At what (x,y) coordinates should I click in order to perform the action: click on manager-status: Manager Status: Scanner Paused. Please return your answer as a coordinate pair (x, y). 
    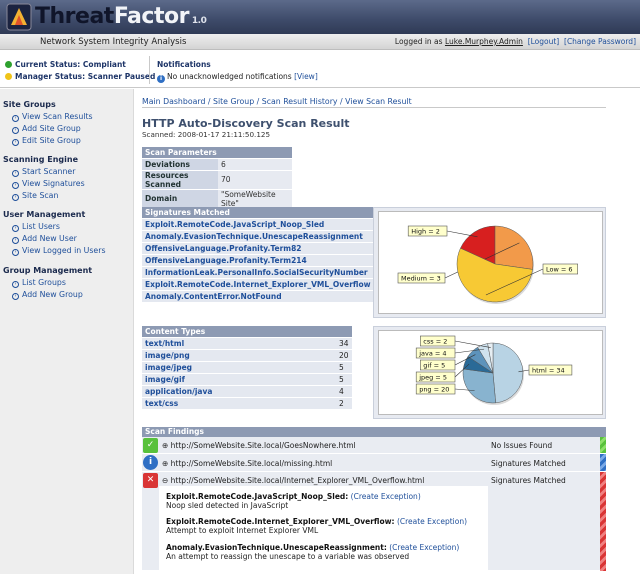
    Looking at the image, I should click on (80, 76).